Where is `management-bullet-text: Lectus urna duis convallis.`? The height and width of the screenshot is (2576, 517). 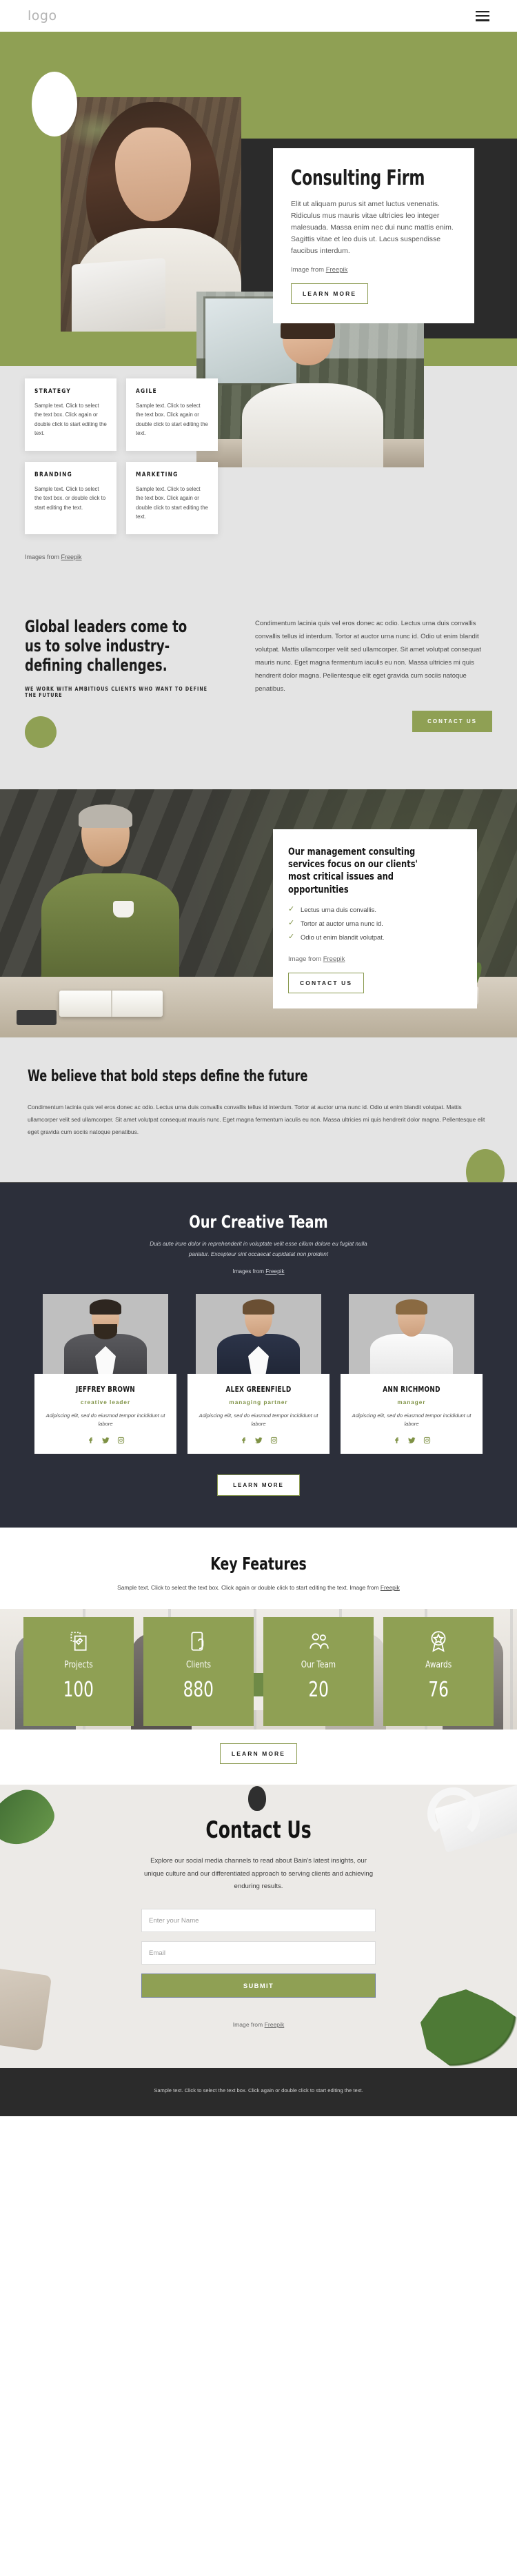
management-bullet-text: Lectus urna duis convallis. is located at coordinates (338, 909).